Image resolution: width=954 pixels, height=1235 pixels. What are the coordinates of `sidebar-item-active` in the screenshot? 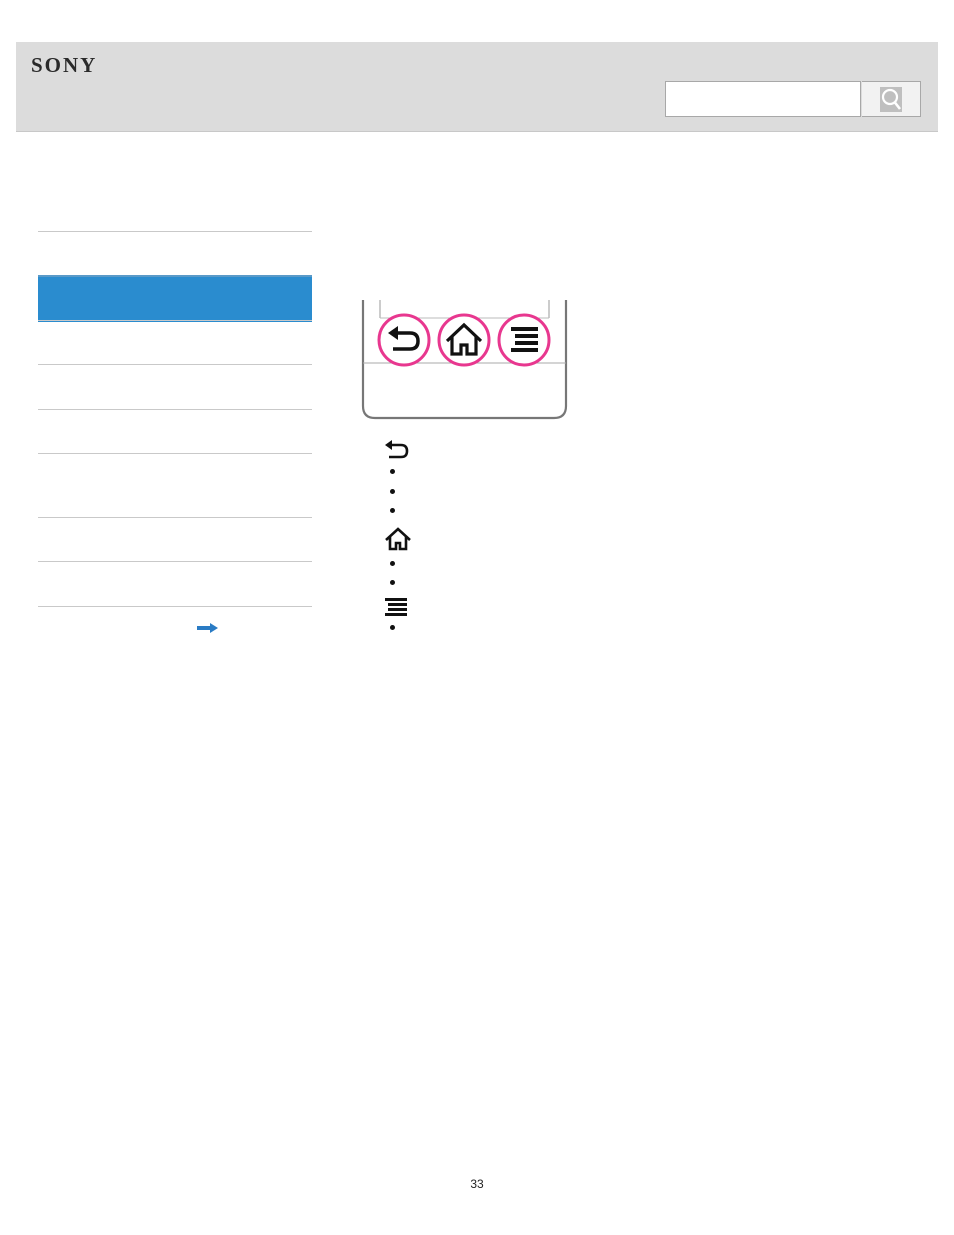 It's located at (175, 298).